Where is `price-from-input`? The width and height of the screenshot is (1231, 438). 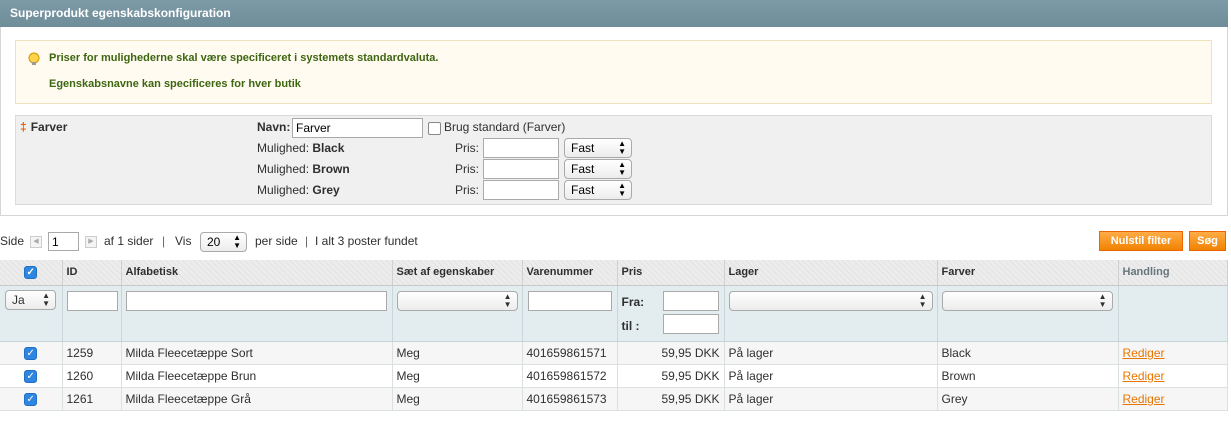 price-from-input is located at coordinates (690, 300).